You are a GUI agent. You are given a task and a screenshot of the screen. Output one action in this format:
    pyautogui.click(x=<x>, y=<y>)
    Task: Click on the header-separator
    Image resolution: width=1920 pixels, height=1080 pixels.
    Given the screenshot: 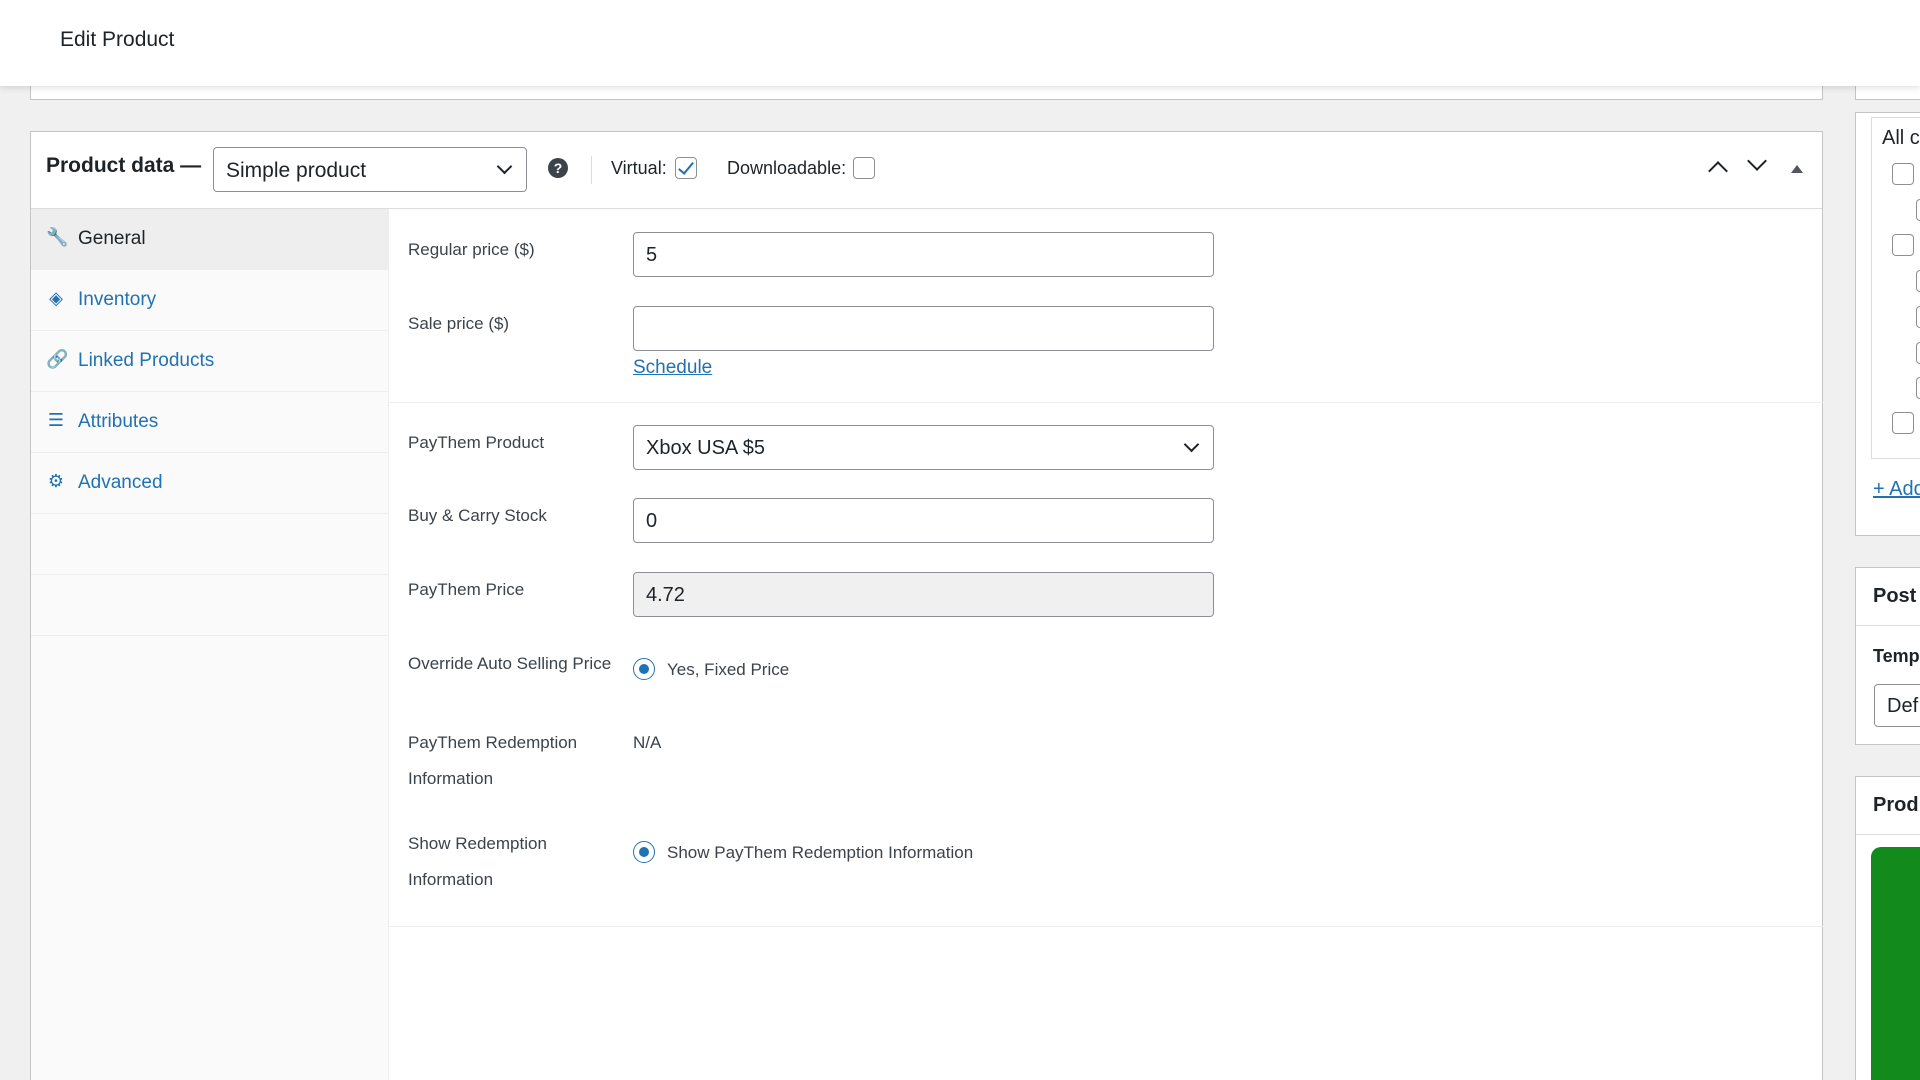 What is the action you would take?
    pyautogui.click(x=591, y=170)
    